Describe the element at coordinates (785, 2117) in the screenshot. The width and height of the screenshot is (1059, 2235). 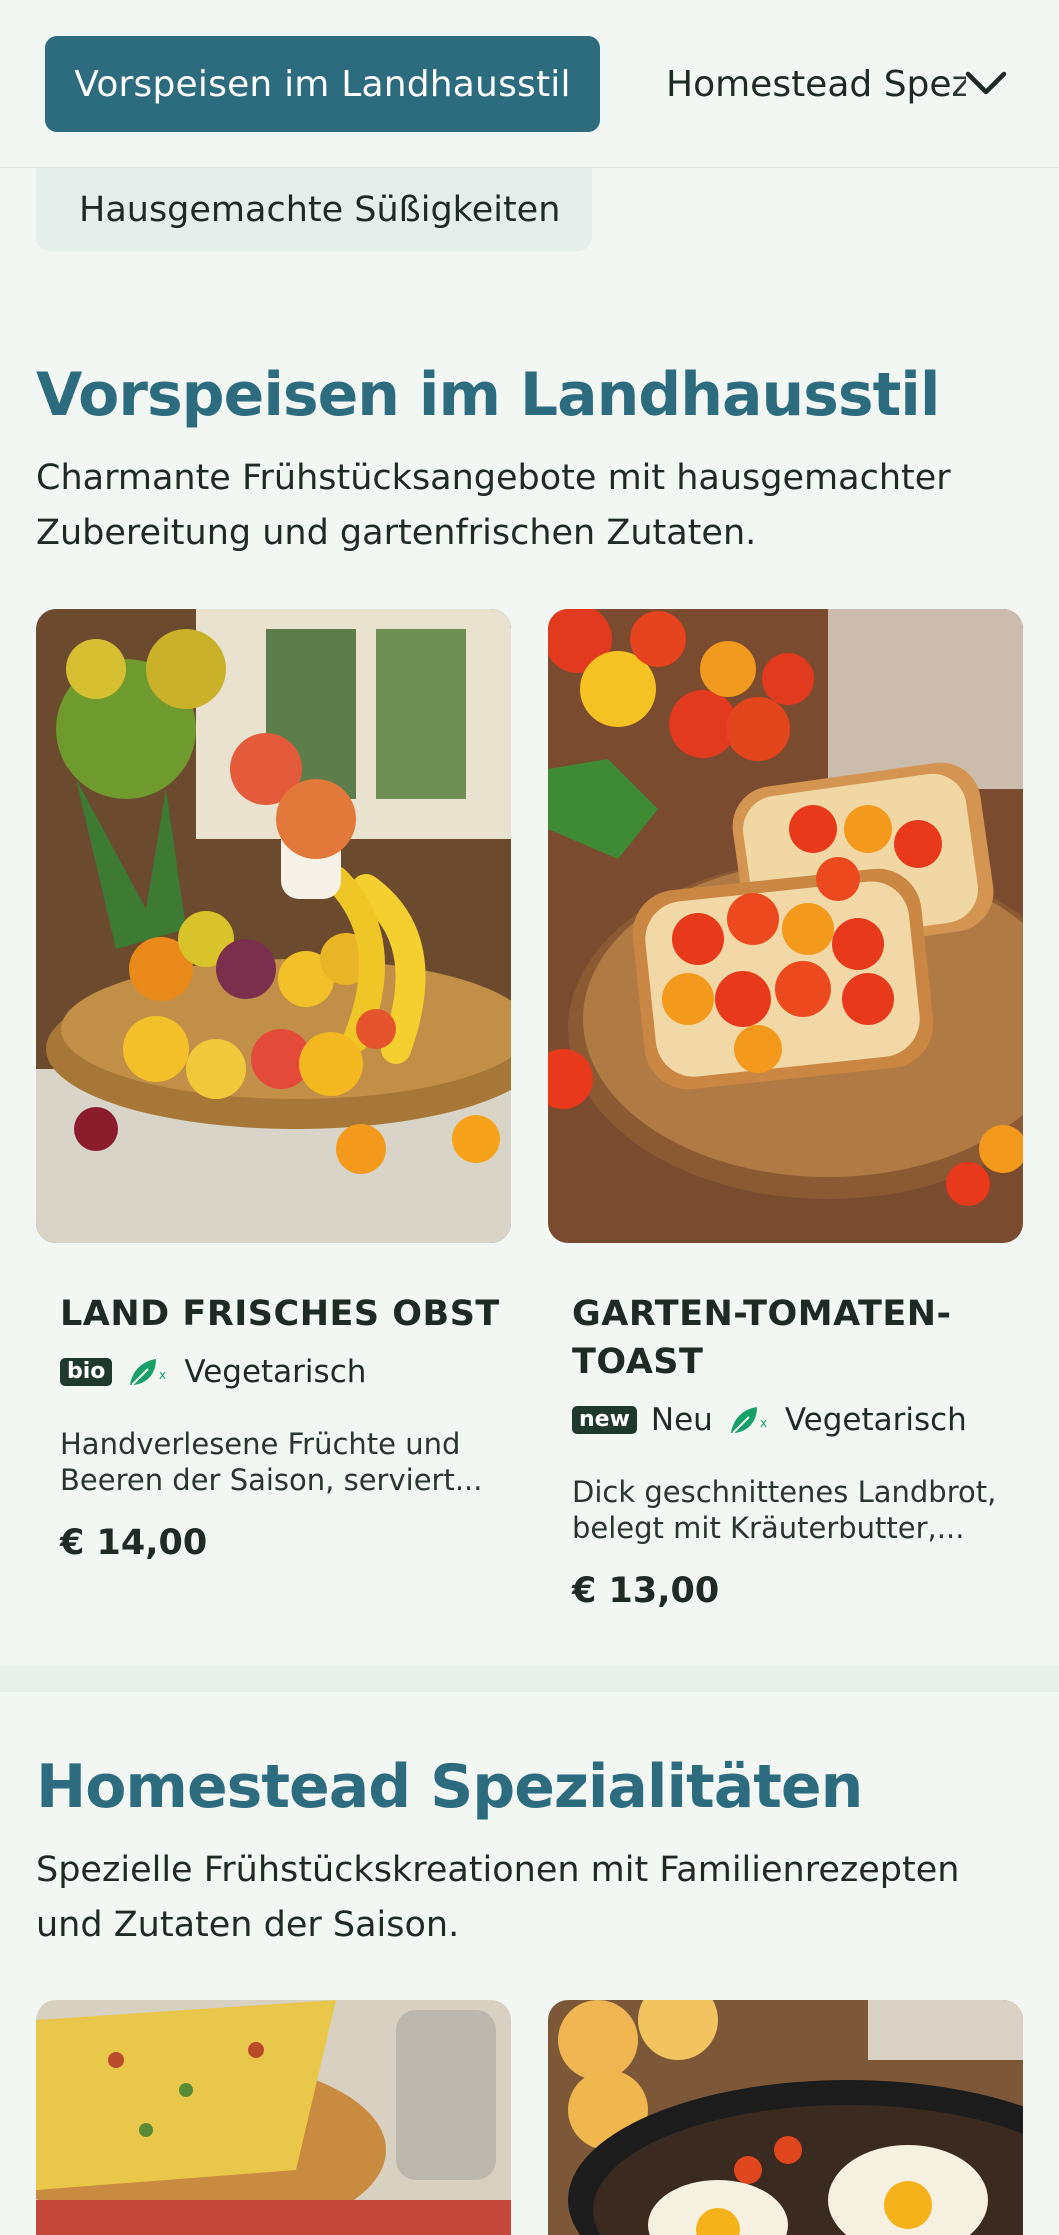
I see `skillet-eggs-image` at that location.